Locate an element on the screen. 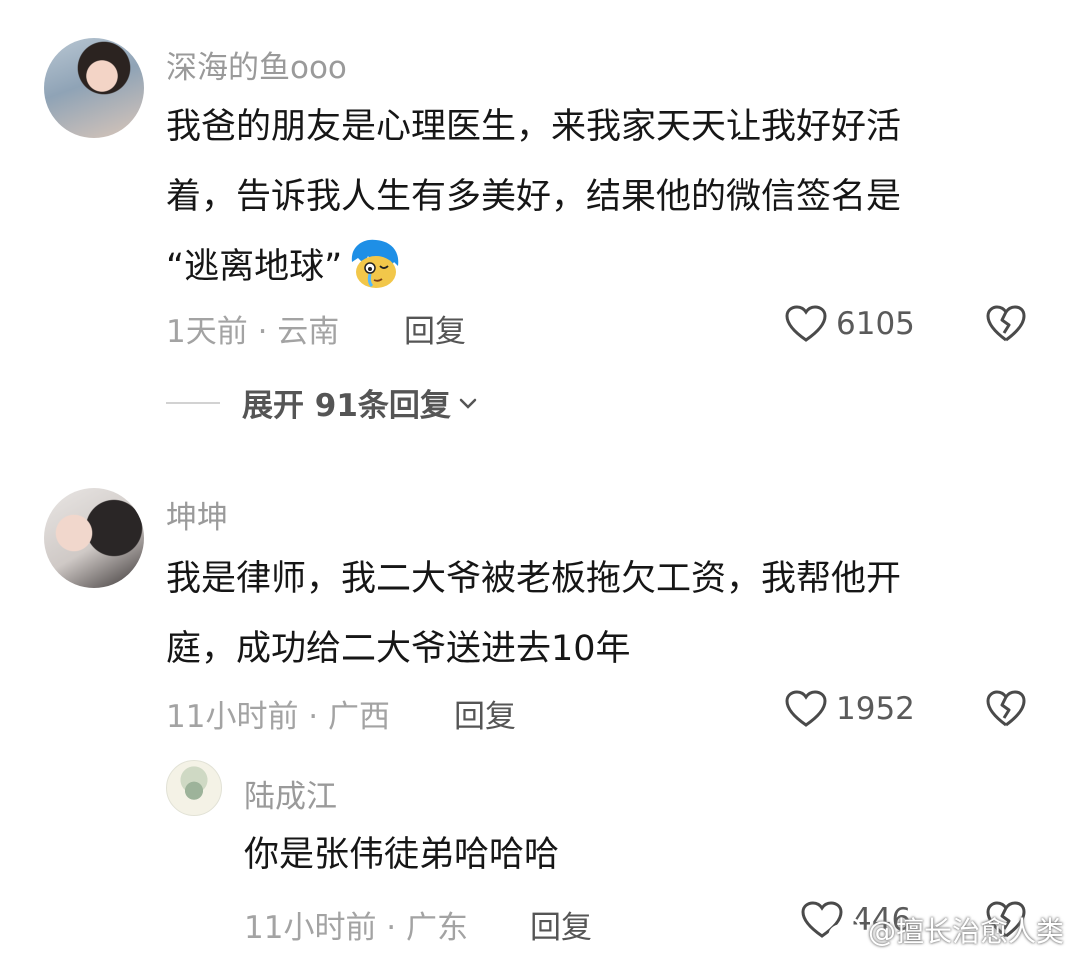 This screenshot has height=960, width=1074. username: 深海的鱼ooo is located at coordinates (256, 64).